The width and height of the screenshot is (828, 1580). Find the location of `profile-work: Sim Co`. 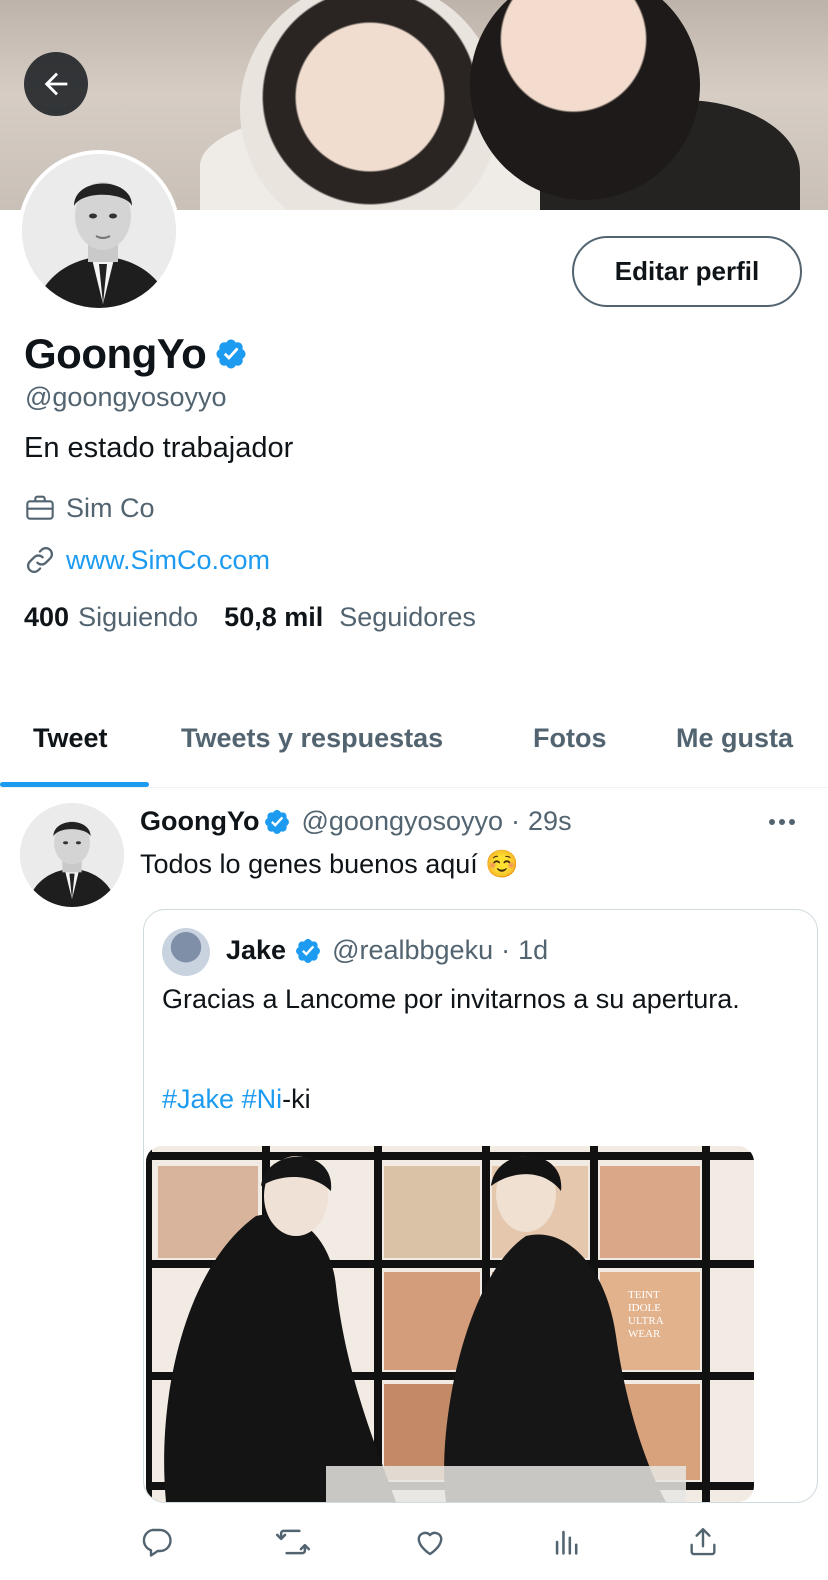

profile-work: Sim Co is located at coordinates (89, 508).